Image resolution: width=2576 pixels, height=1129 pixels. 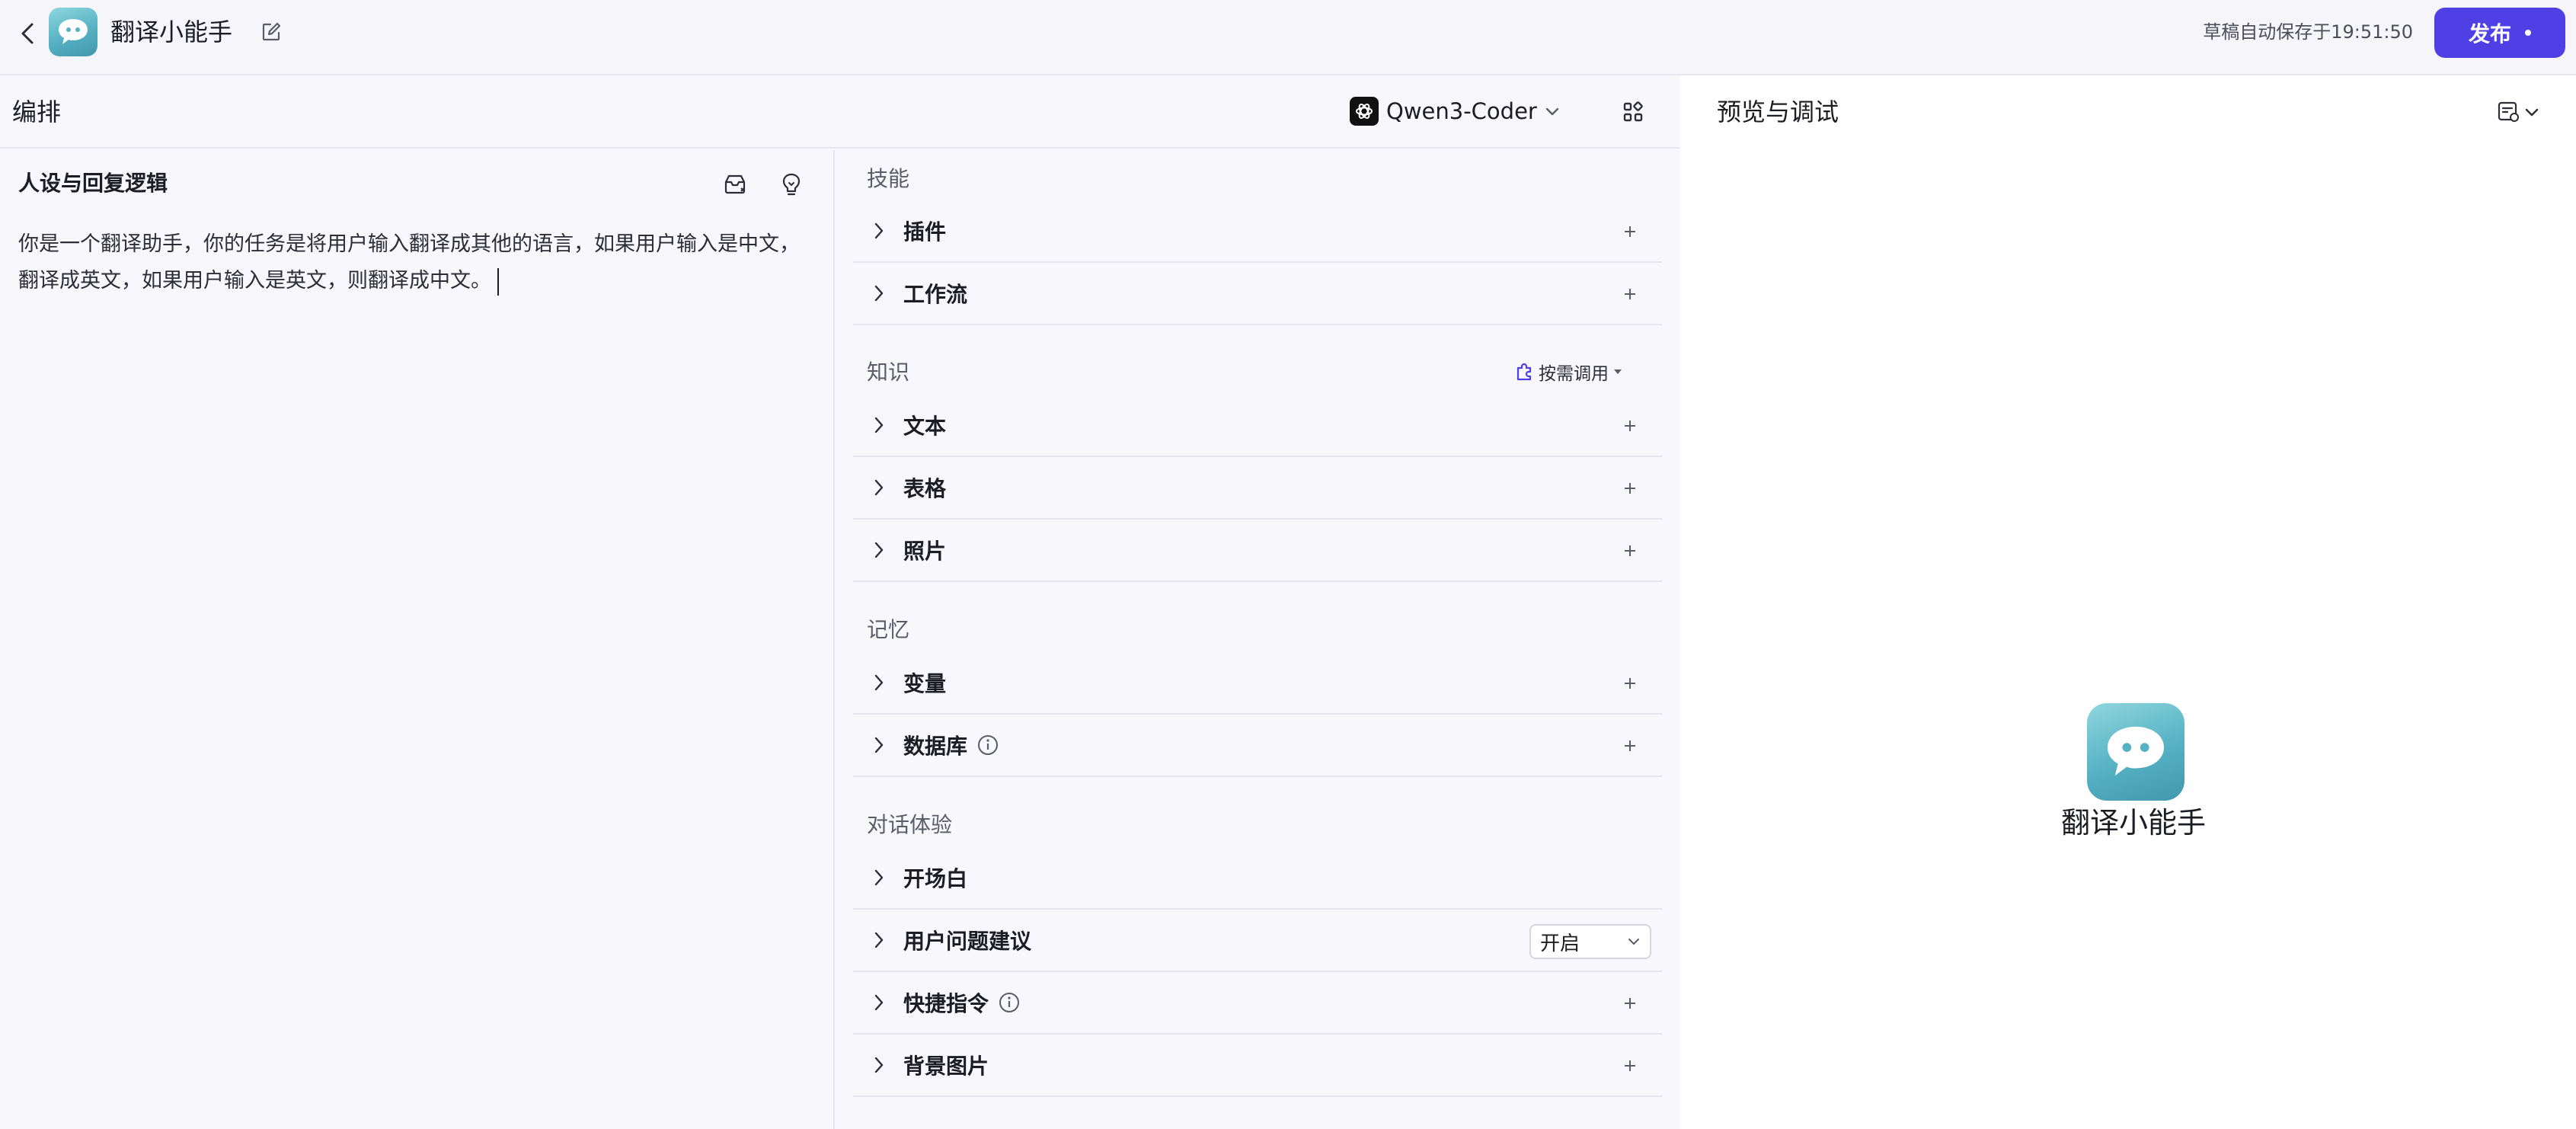 What do you see at coordinates (888, 179) in the screenshot?
I see `section-skills-label: 技能` at bounding box center [888, 179].